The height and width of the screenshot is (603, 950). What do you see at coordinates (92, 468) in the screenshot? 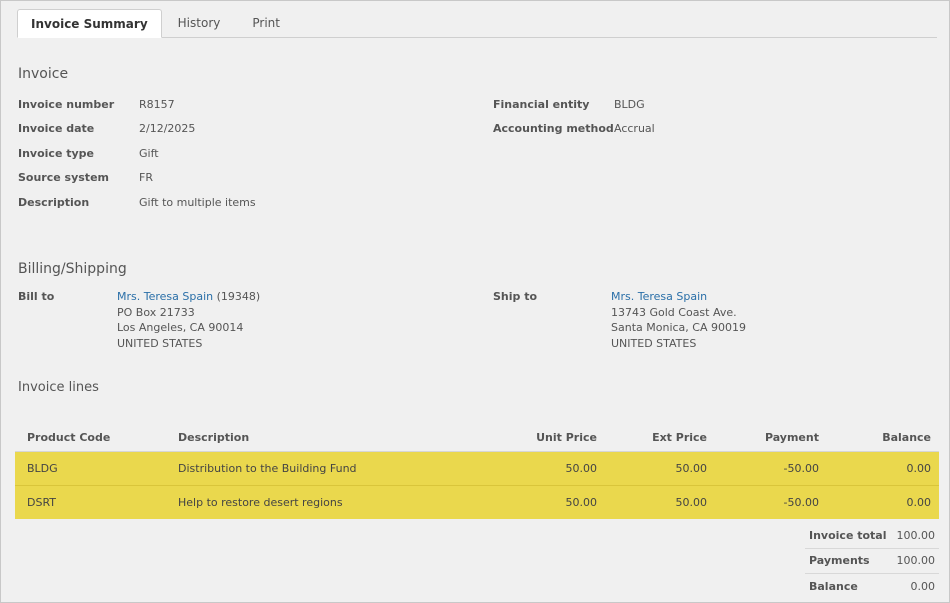
I see `cell-product-code: BLDG` at bounding box center [92, 468].